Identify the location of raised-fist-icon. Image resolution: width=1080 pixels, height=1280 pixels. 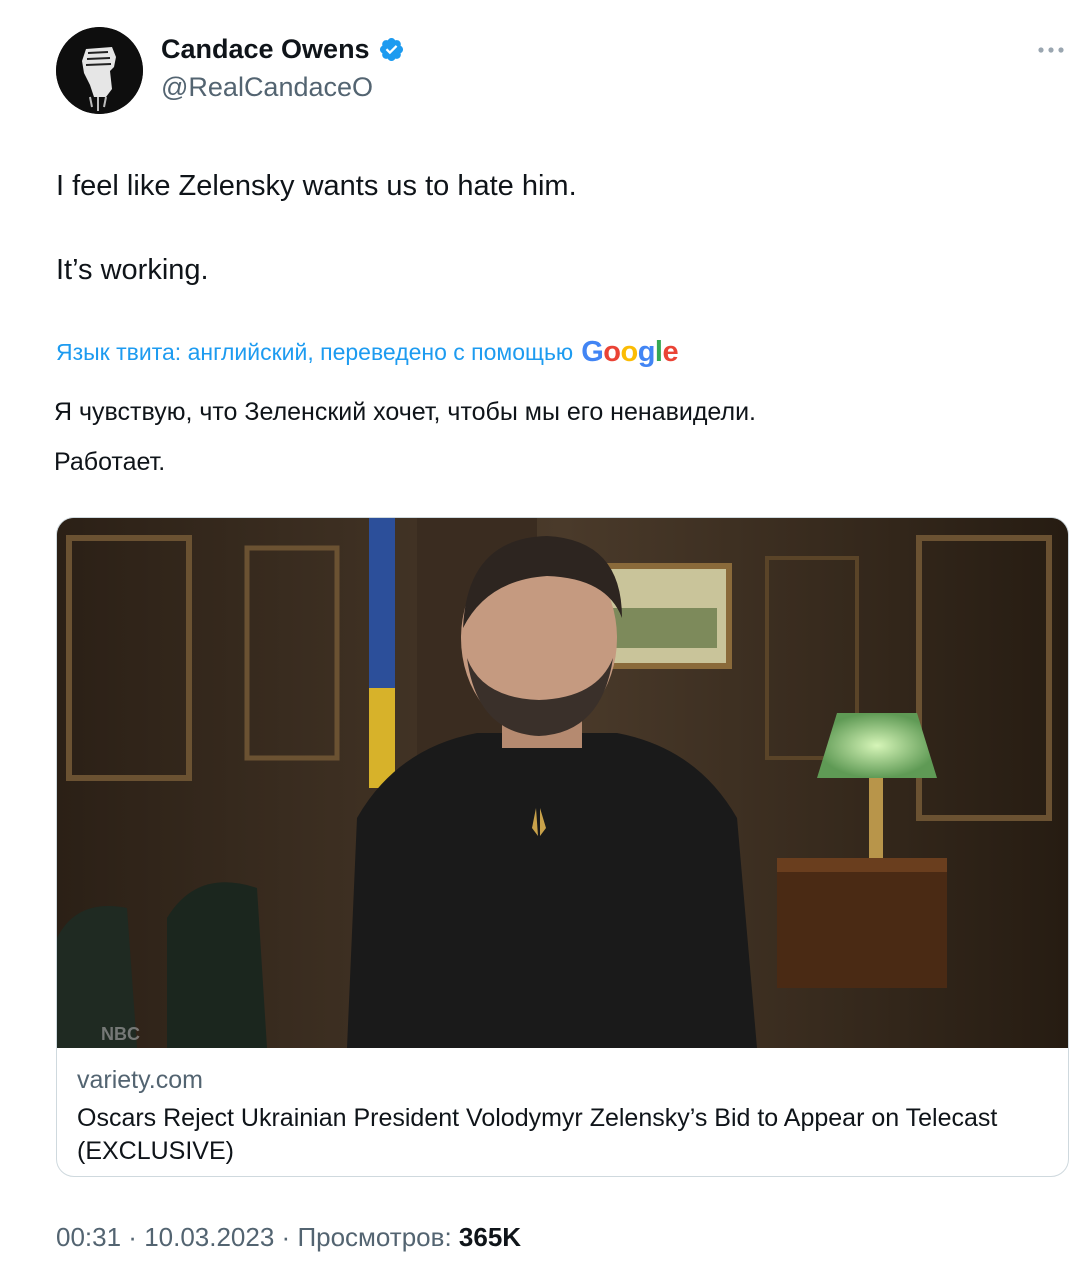
(99, 70).